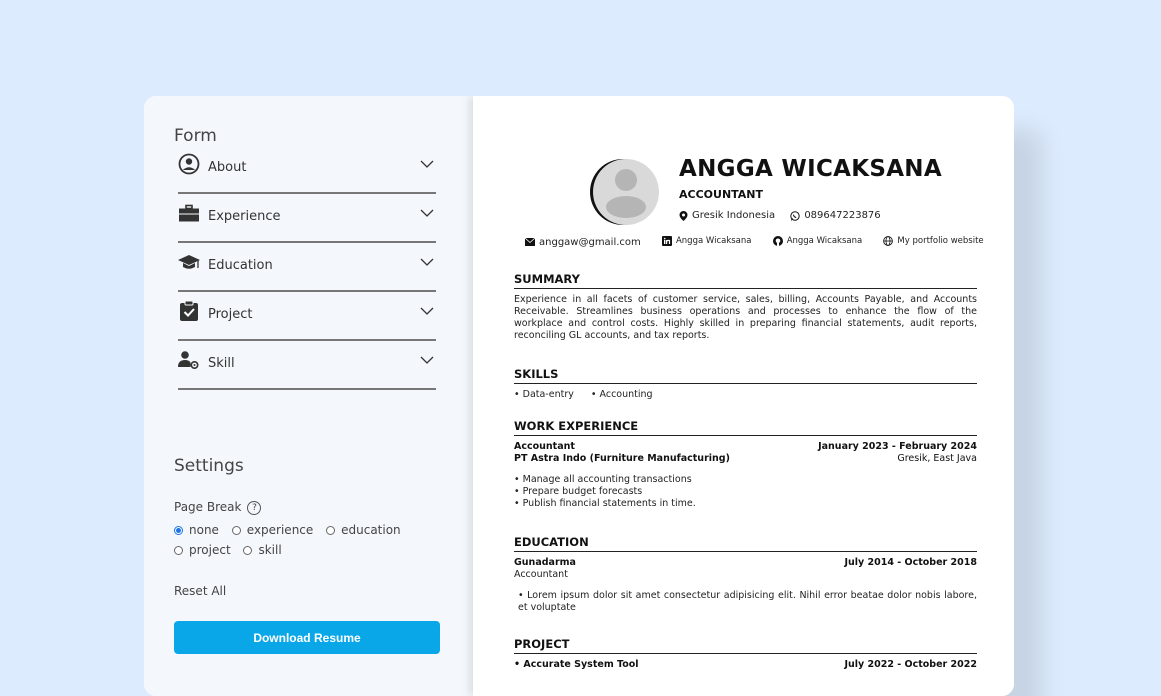 Image resolution: width=1161 pixels, height=696 pixels. Describe the element at coordinates (200, 591) in the screenshot. I see `reset-all-link: Reset All` at that location.